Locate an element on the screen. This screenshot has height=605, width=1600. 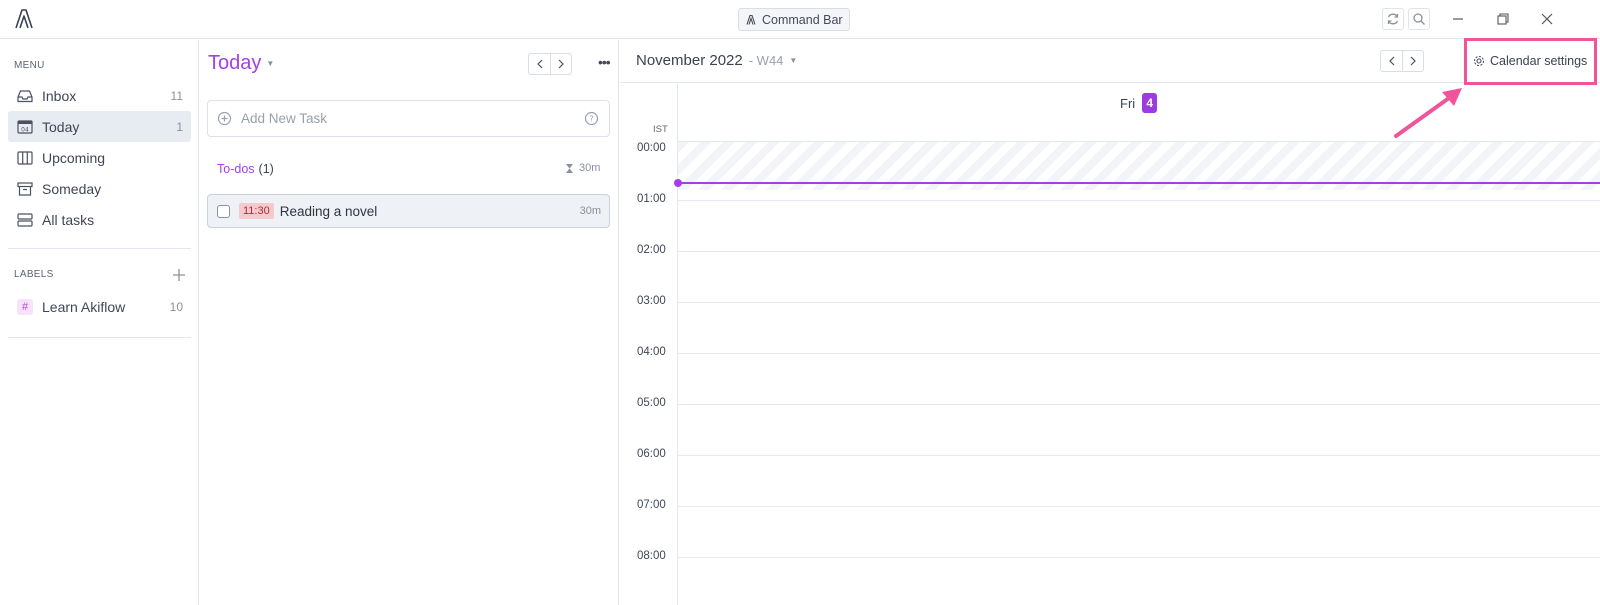
restore-icon is located at coordinates (1503, 19).